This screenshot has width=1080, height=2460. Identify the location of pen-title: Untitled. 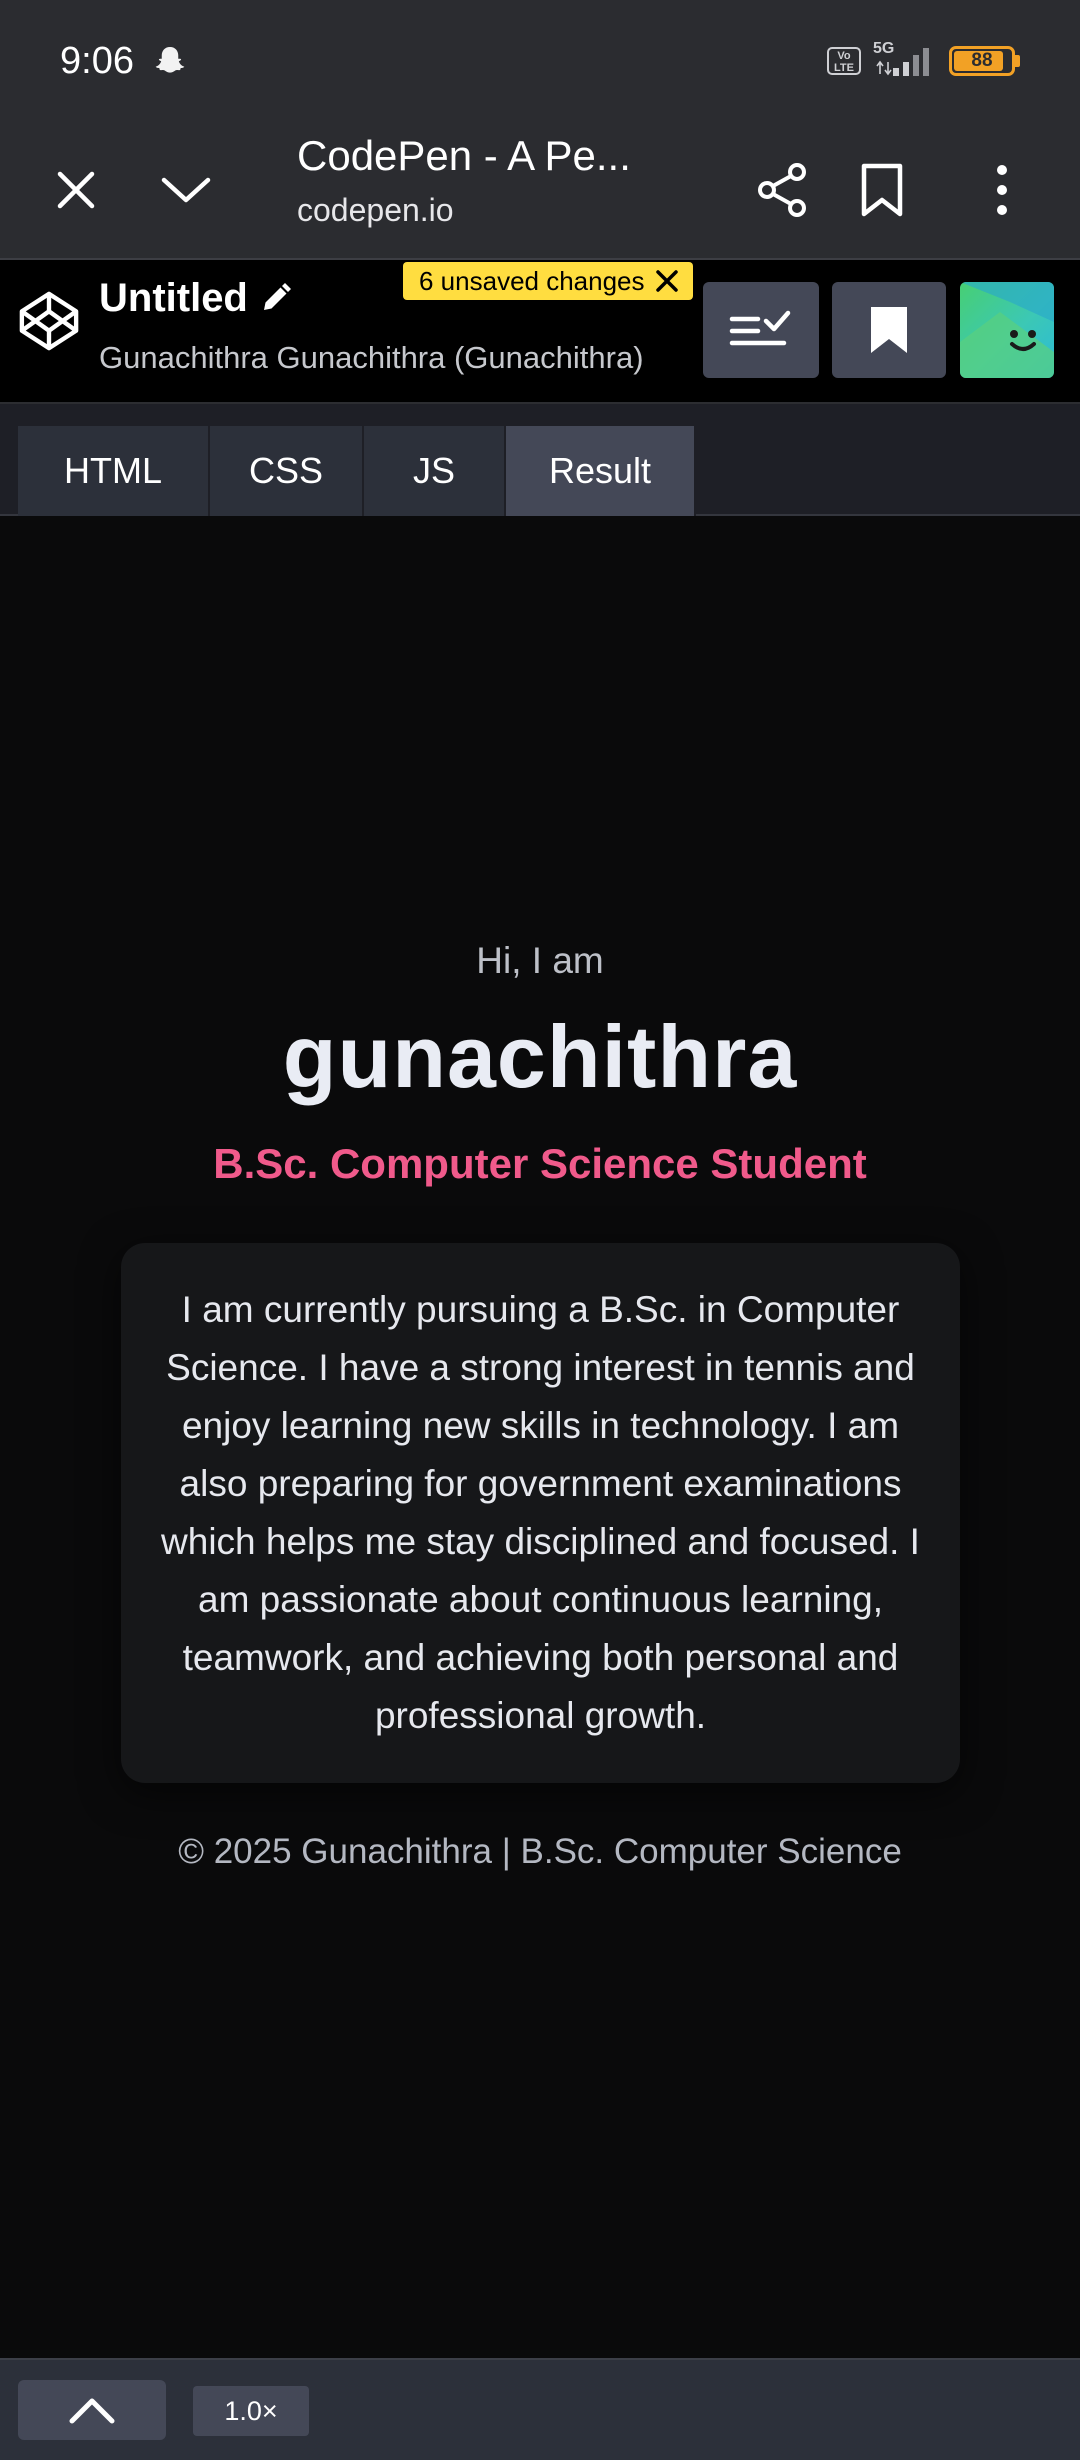
(173, 298).